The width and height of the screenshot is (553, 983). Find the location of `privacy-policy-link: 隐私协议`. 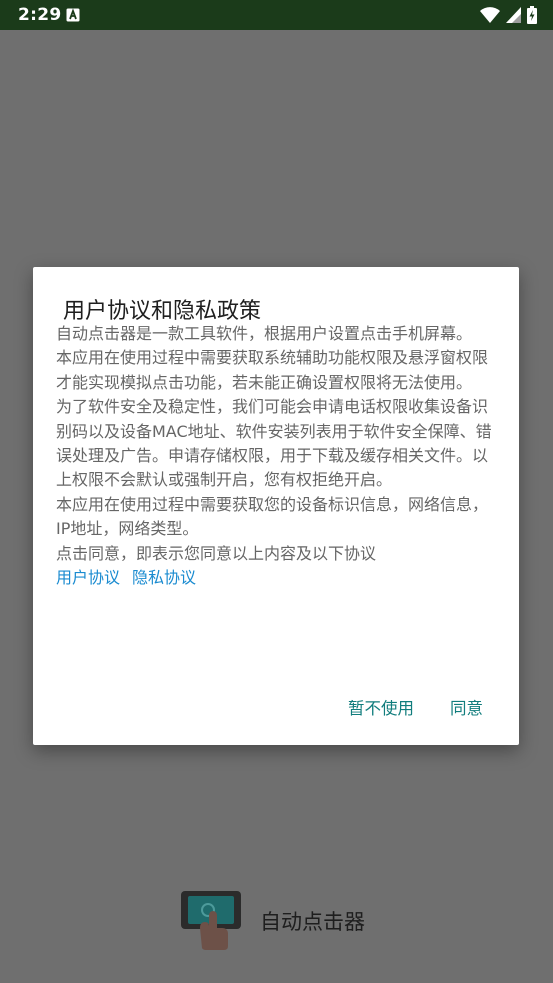

privacy-policy-link: 隐私协议 is located at coordinates (164, 578).